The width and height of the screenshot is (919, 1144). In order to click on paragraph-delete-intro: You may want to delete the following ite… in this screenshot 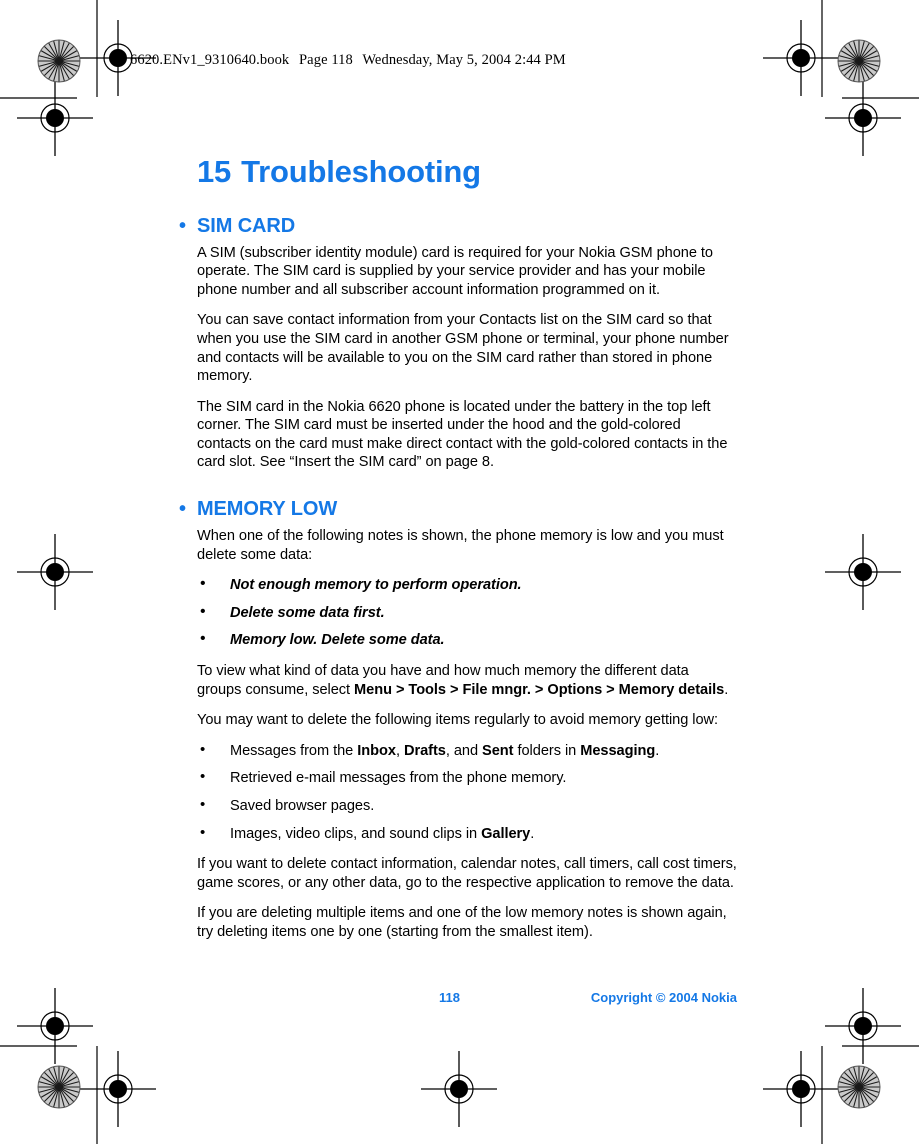, I will do `click(458, 720)`.